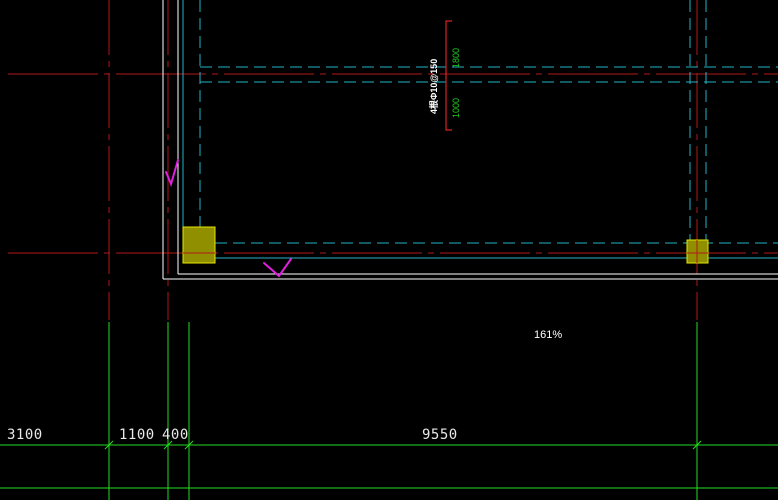 The width and height of the screenshot is (778, 500). Describe the element at coordinates (440, 435) in the screenshot. I see `dim-text-9550: 9550` at that location.